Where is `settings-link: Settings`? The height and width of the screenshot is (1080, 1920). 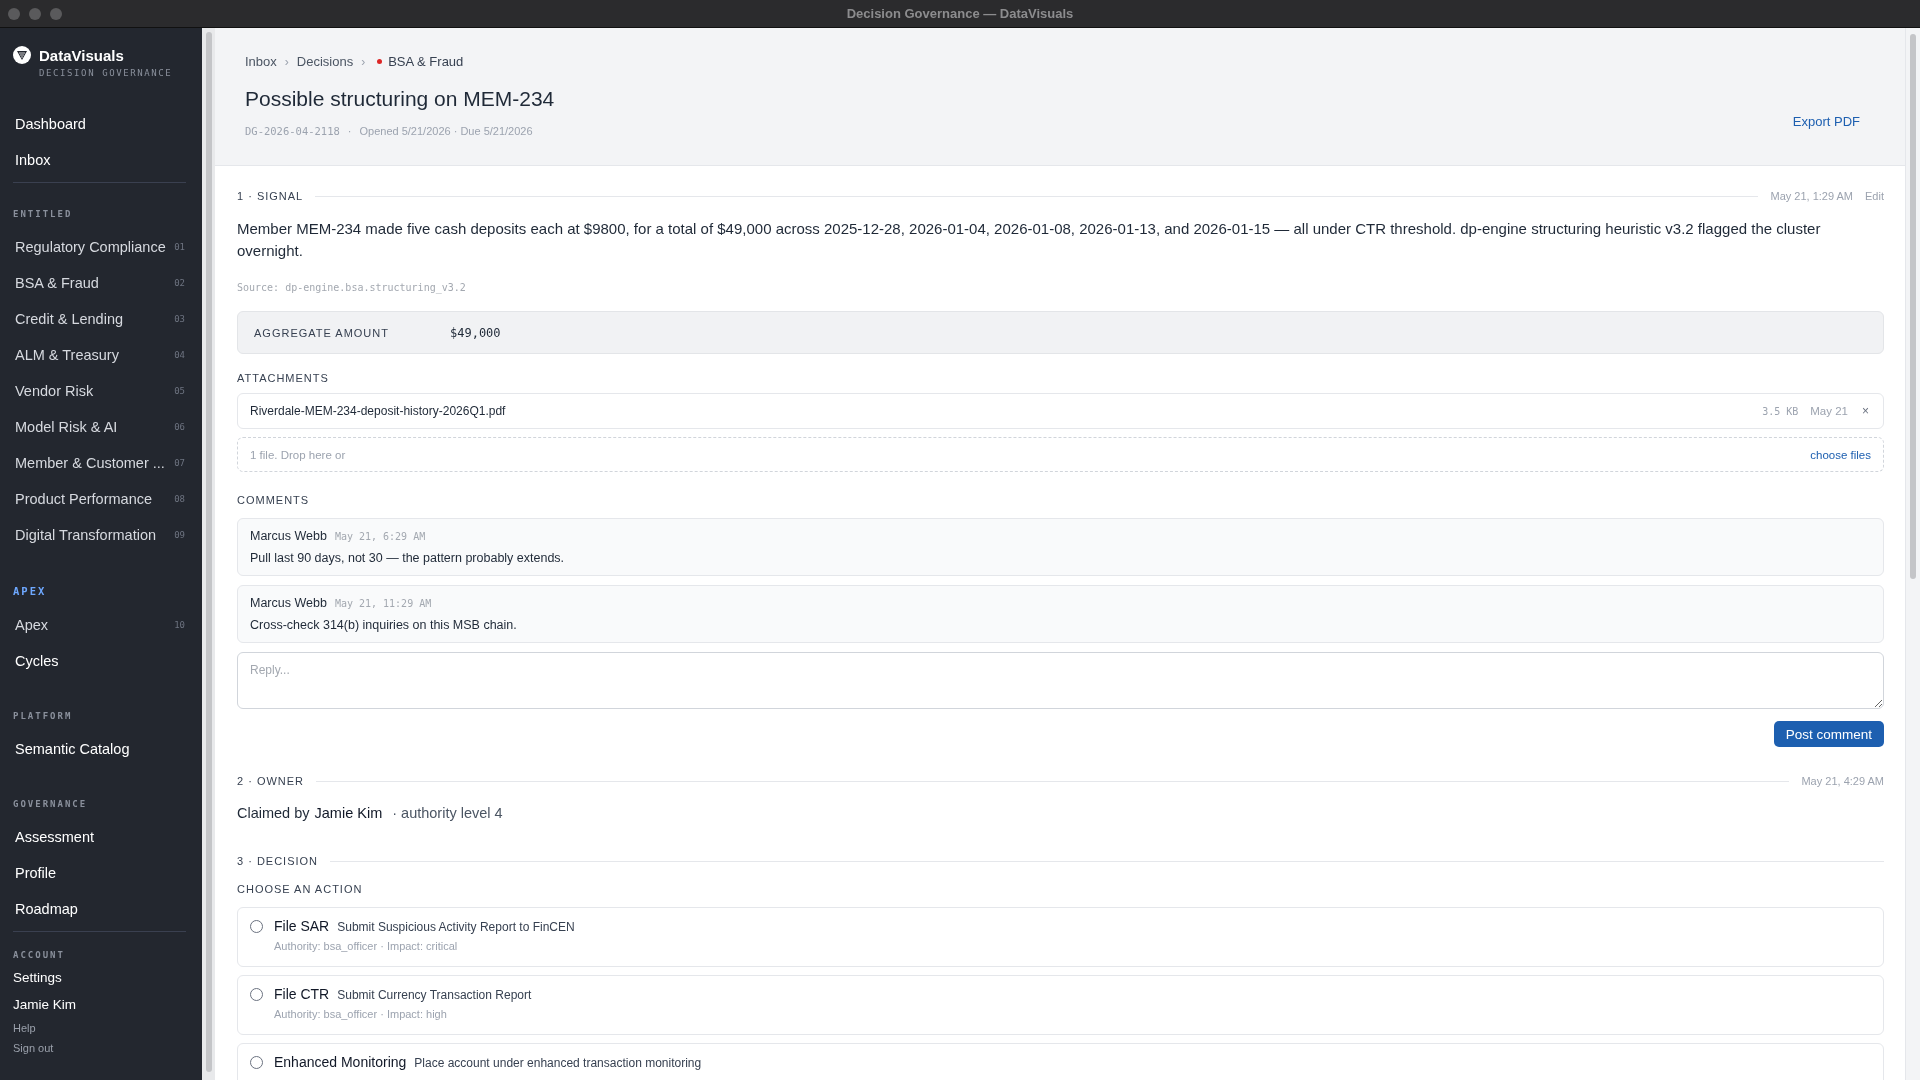 settings-link: Settings is located at coordinates (37, 977).